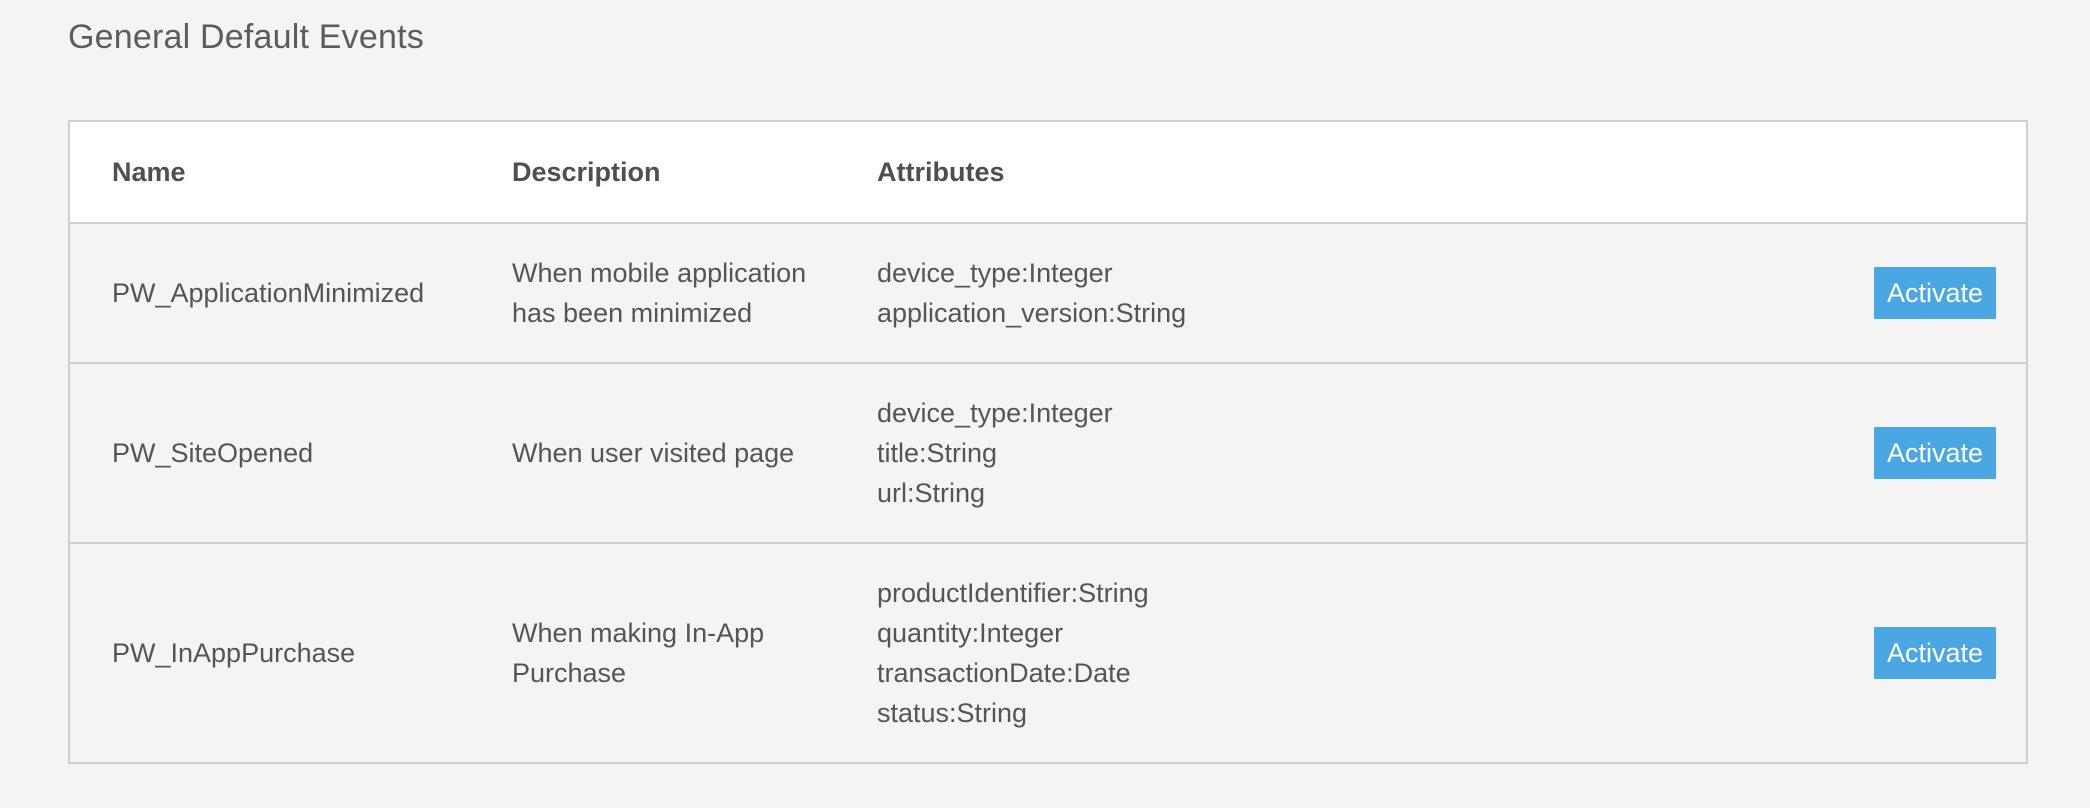  What do you see at coordinates (931, 493) in the screenshot?
I see `attribute-item: url:String` at bounding box center [931, 493].